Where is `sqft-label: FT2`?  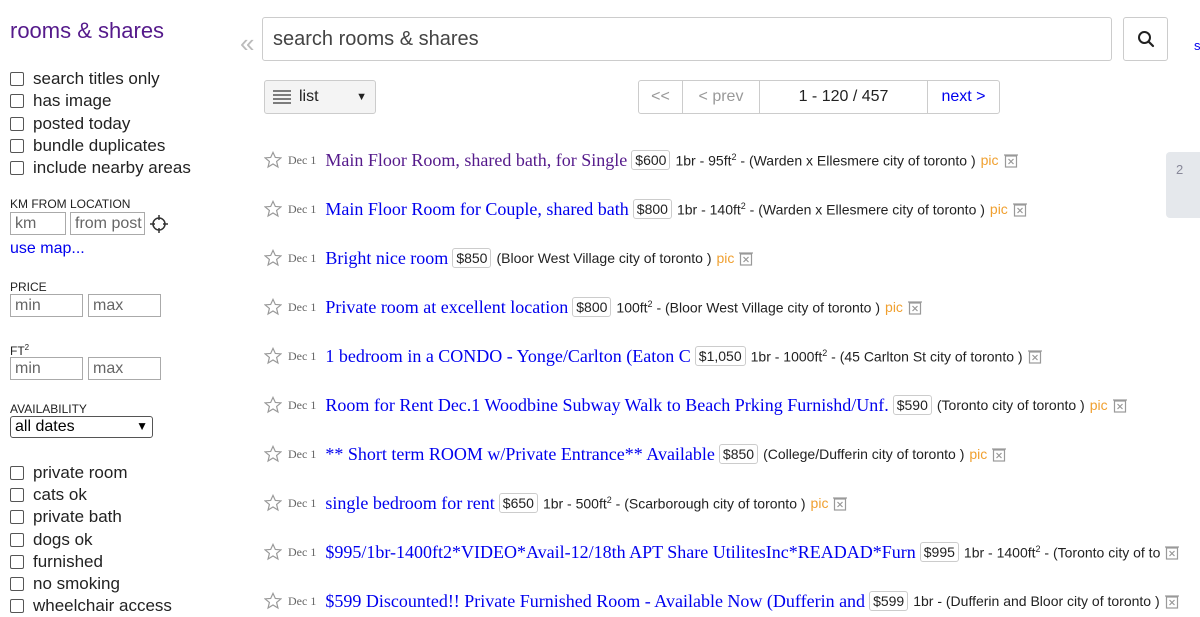
sqft-label: FT2 is located at coordinates (20, 350).